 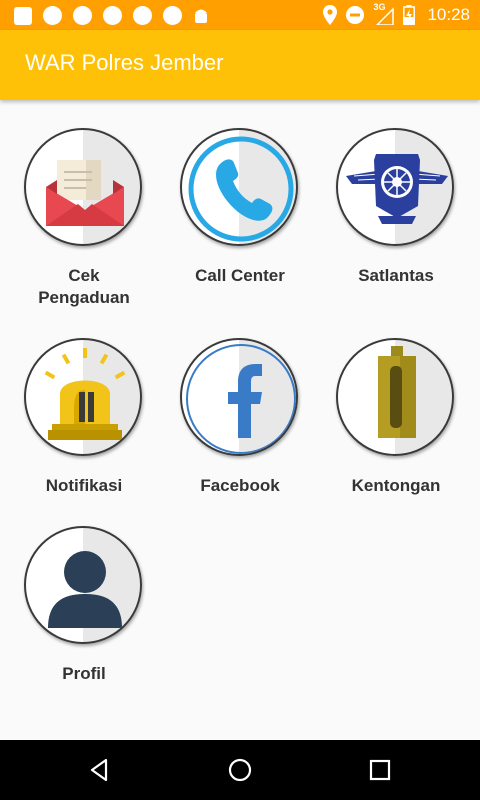 I want to click on menu-item-label: Notifikasi, so click(x=84, y=486).